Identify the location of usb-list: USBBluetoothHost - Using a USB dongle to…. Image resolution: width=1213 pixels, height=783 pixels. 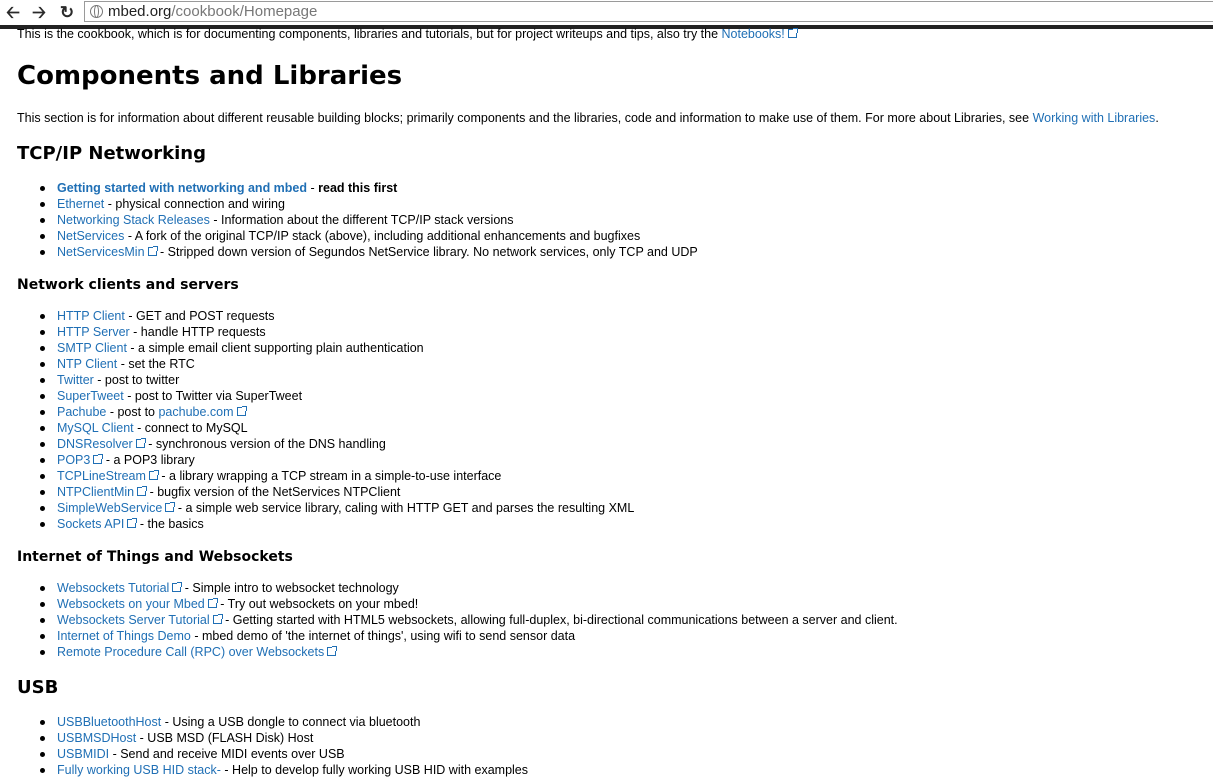
(272, 746).